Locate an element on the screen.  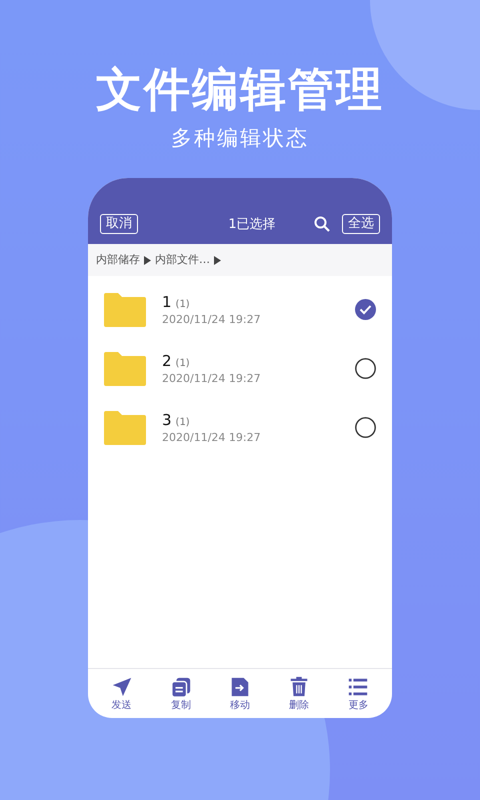
breadcrumb-item: 内部储存 is located at coordinates (118, 260).